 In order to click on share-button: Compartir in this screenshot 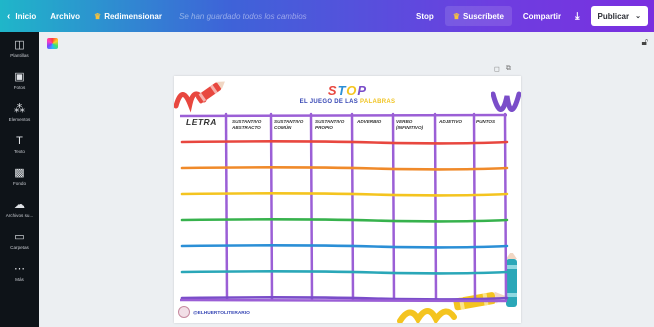, I will do `click(542, 16)`.